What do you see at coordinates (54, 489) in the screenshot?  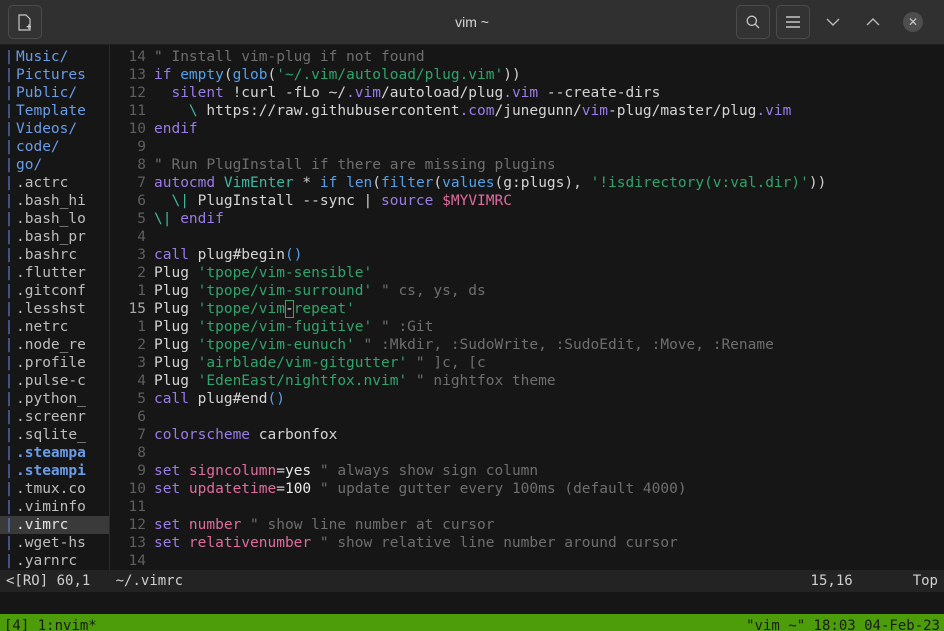 I see `sidebar-item: | .tmux.co` at bounding box center [54, 489].